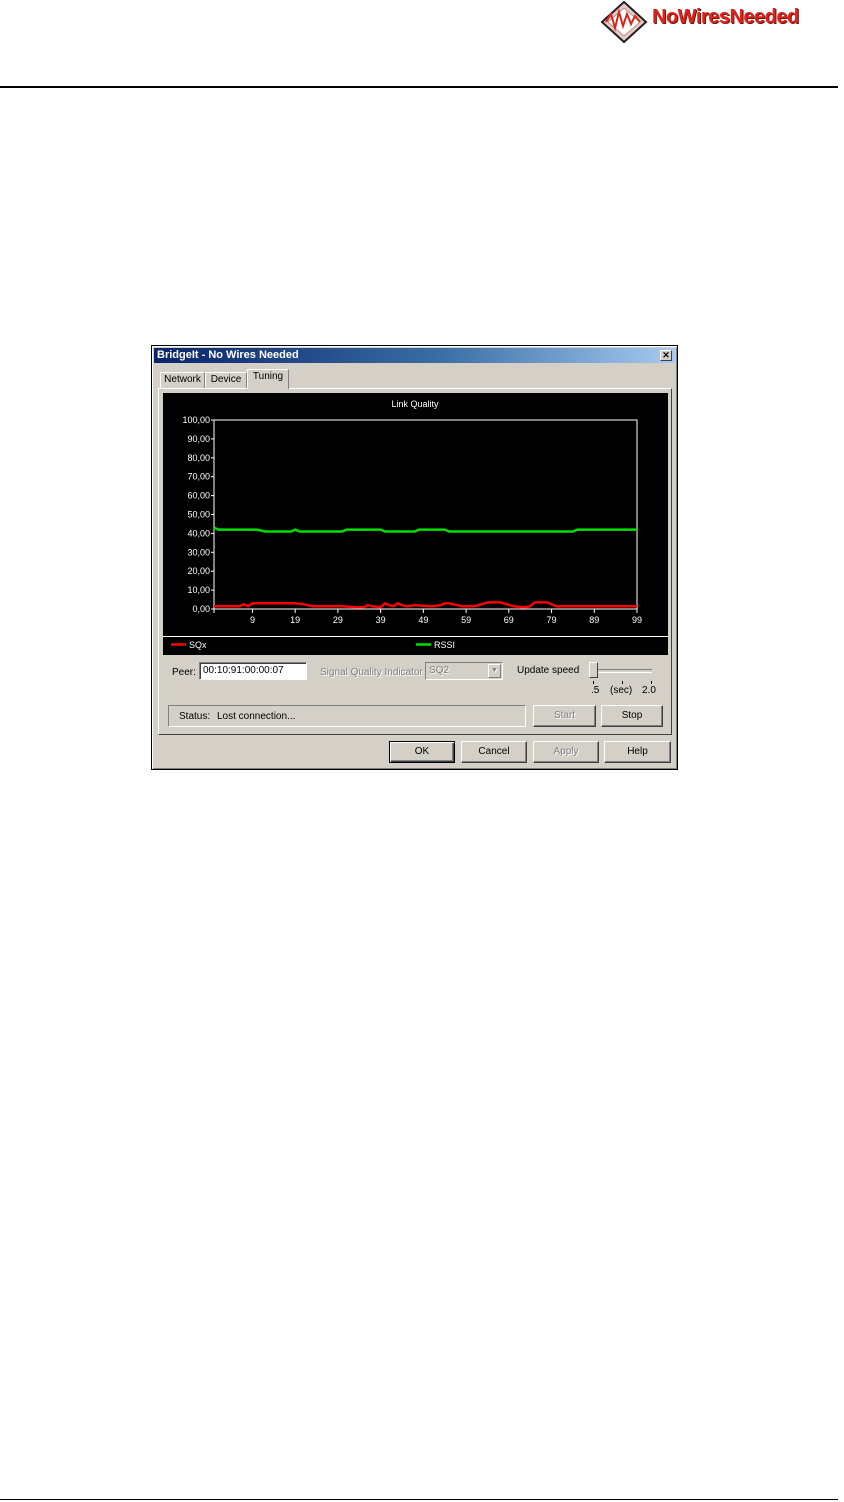 This screenshot has width=844, height=1502. I want to click on company-logo-icon, so click(624, 22).